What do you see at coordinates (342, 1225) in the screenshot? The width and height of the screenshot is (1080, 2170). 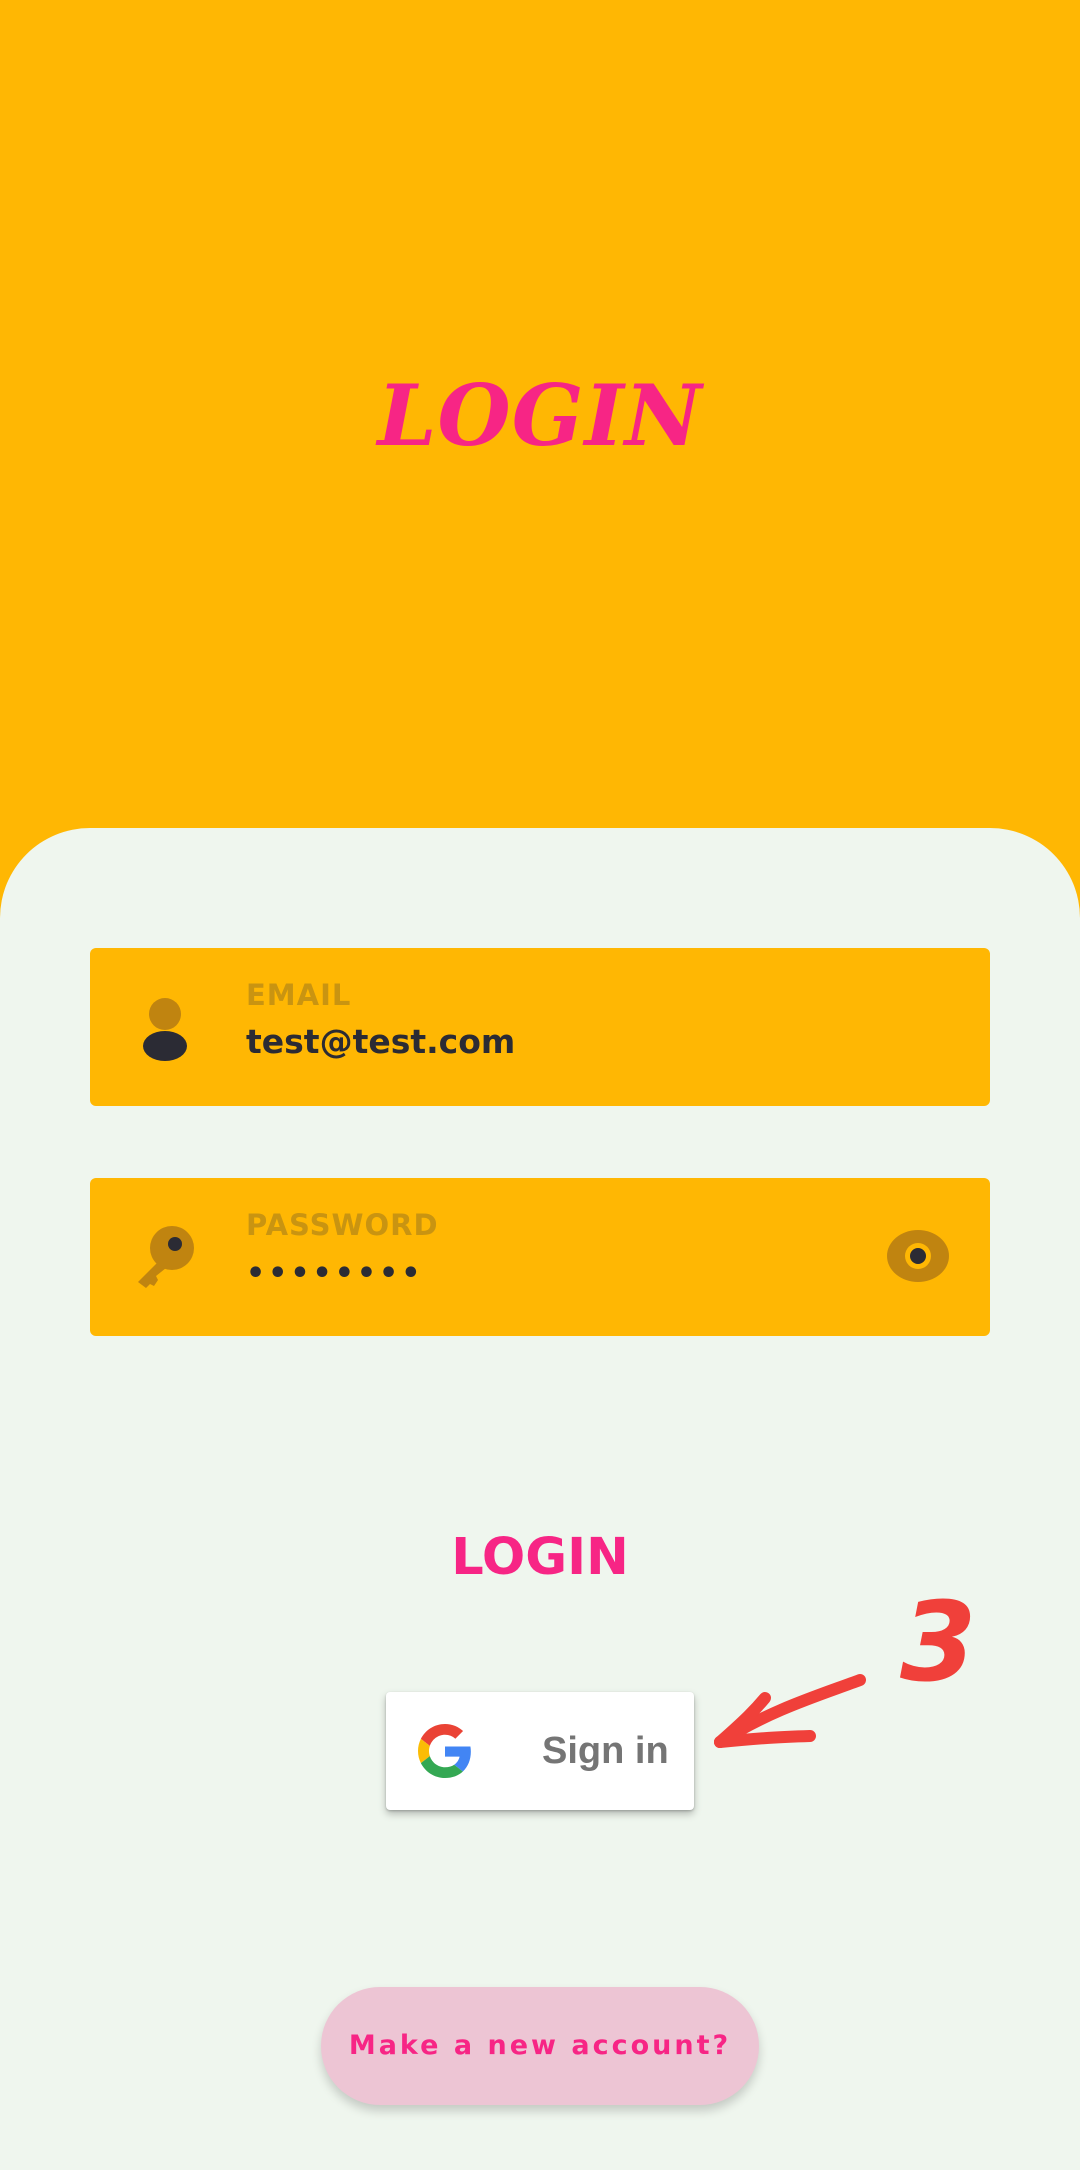 I see `password-label: PASSWORD` at bounding box center [342, 1225].